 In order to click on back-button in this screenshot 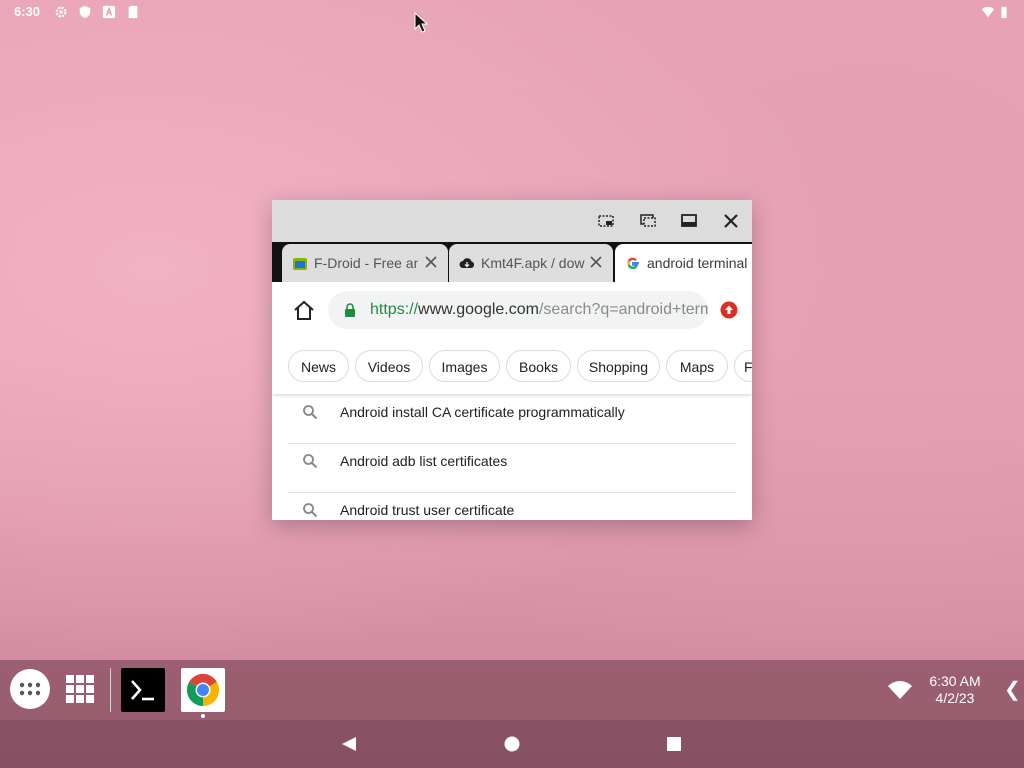, I will do `click(349, 744)`.